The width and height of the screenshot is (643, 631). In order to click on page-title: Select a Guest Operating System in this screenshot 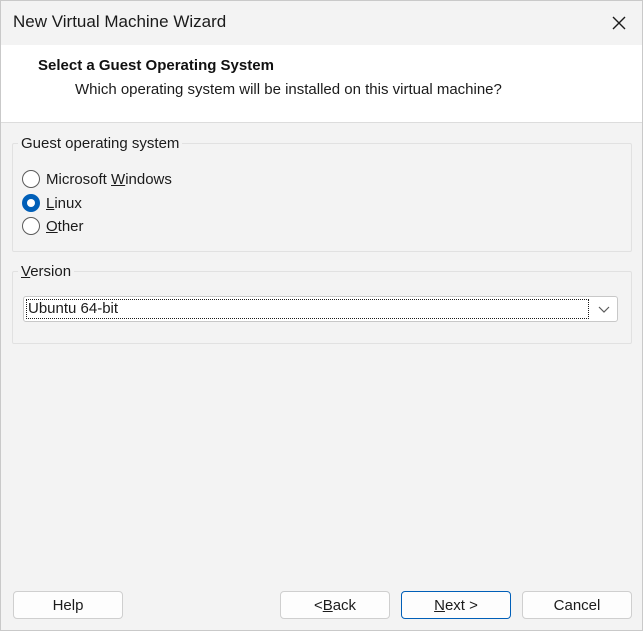, I will do `click(156, 65)`.